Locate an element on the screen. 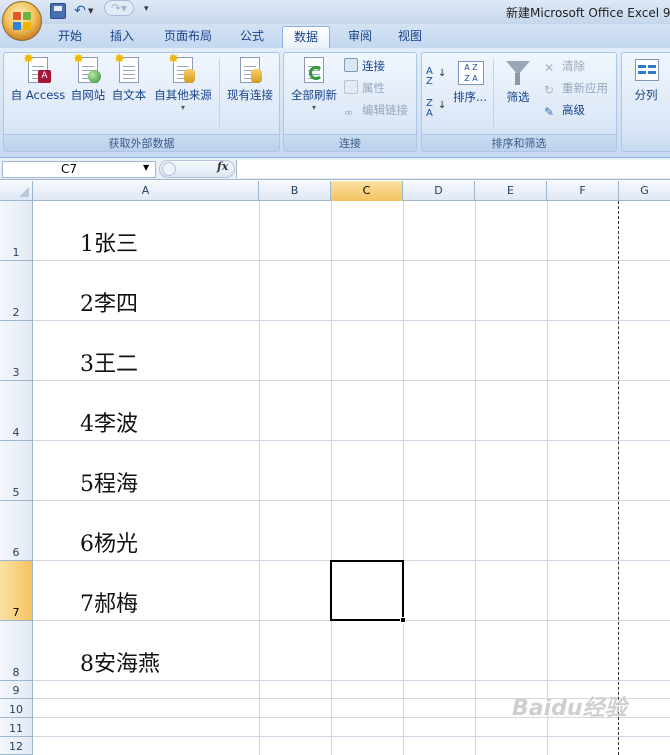  from-text-label: 自文本 is located at coordinates (129, 95).